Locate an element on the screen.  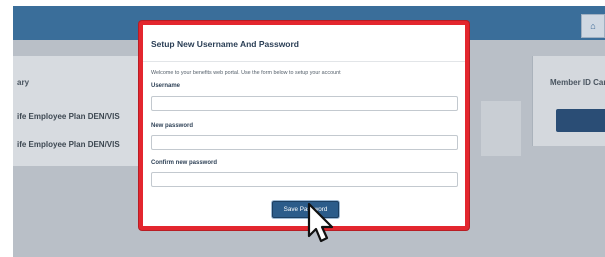
username-field is located at coordinates (304, 103).